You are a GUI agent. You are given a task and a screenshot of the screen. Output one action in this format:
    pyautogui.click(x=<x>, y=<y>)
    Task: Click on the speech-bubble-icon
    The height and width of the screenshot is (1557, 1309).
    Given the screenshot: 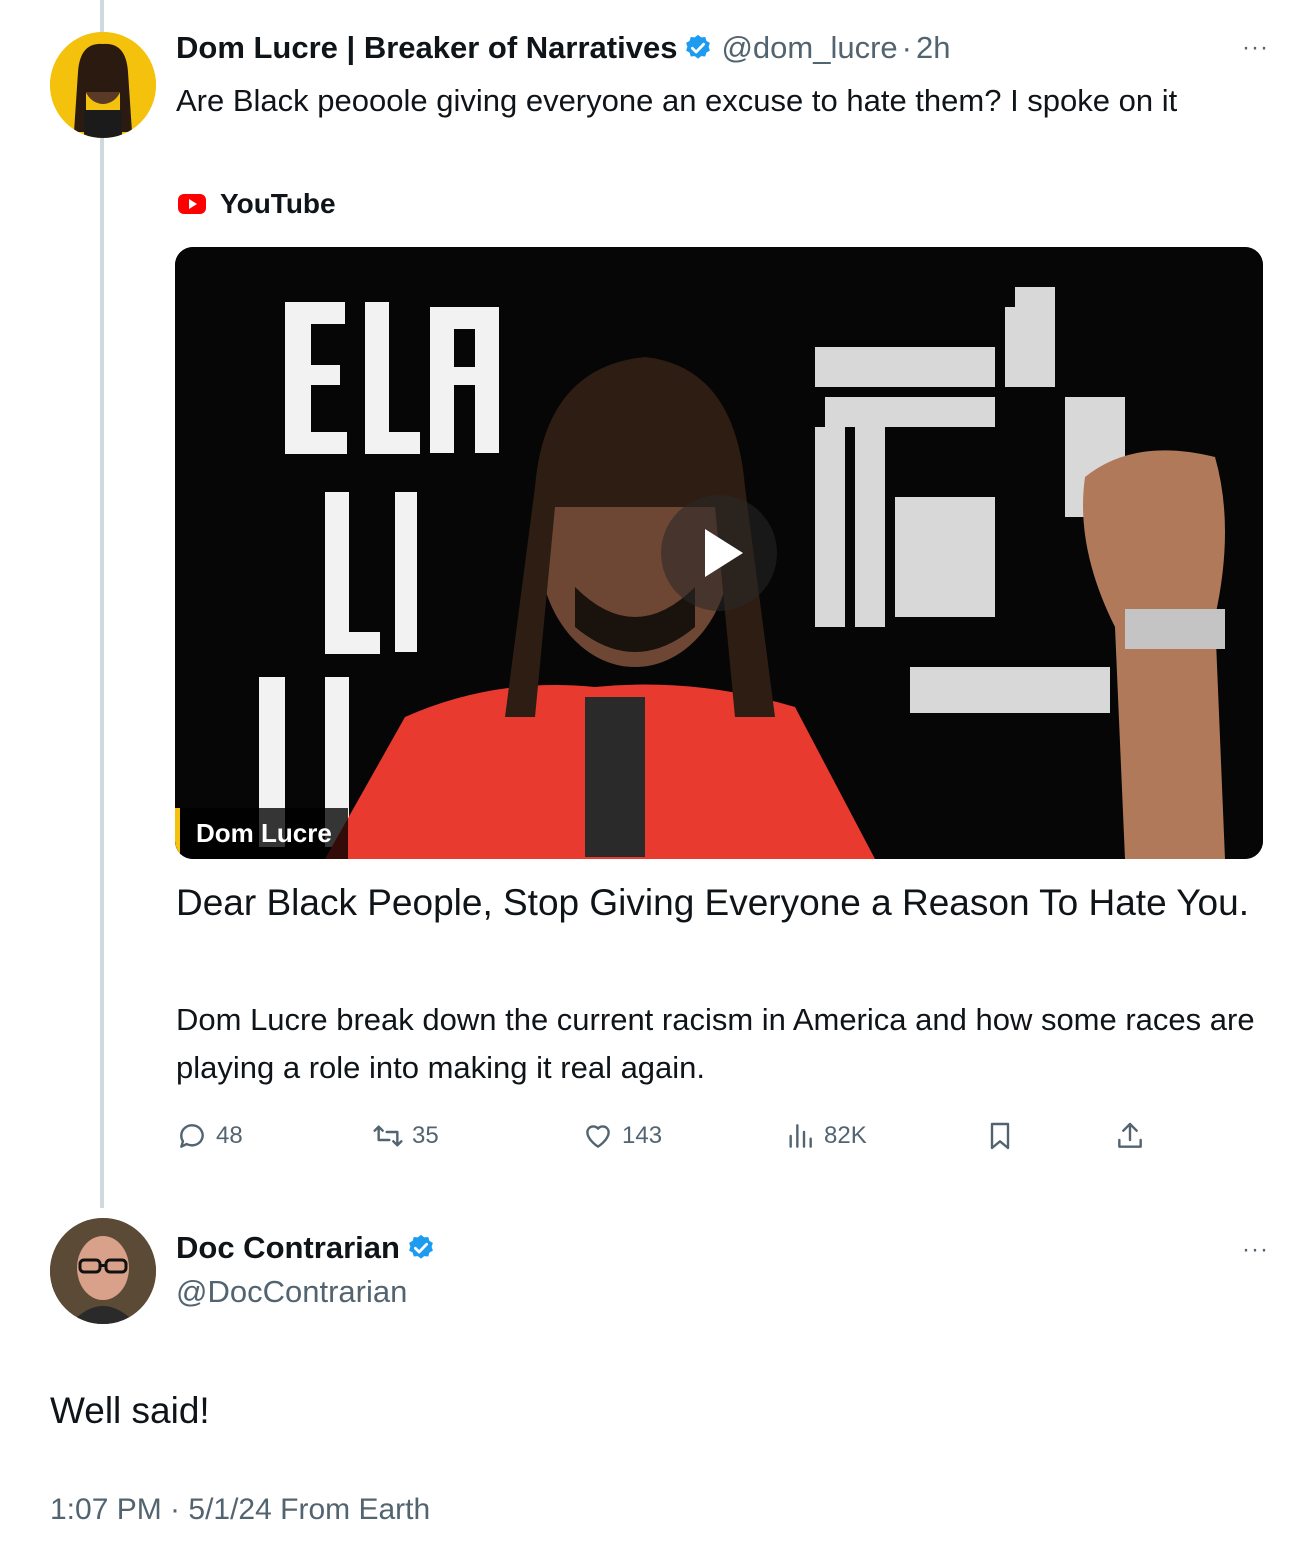 What is the action you would take?
    pyautogui.click(x=192, y=1136)
    